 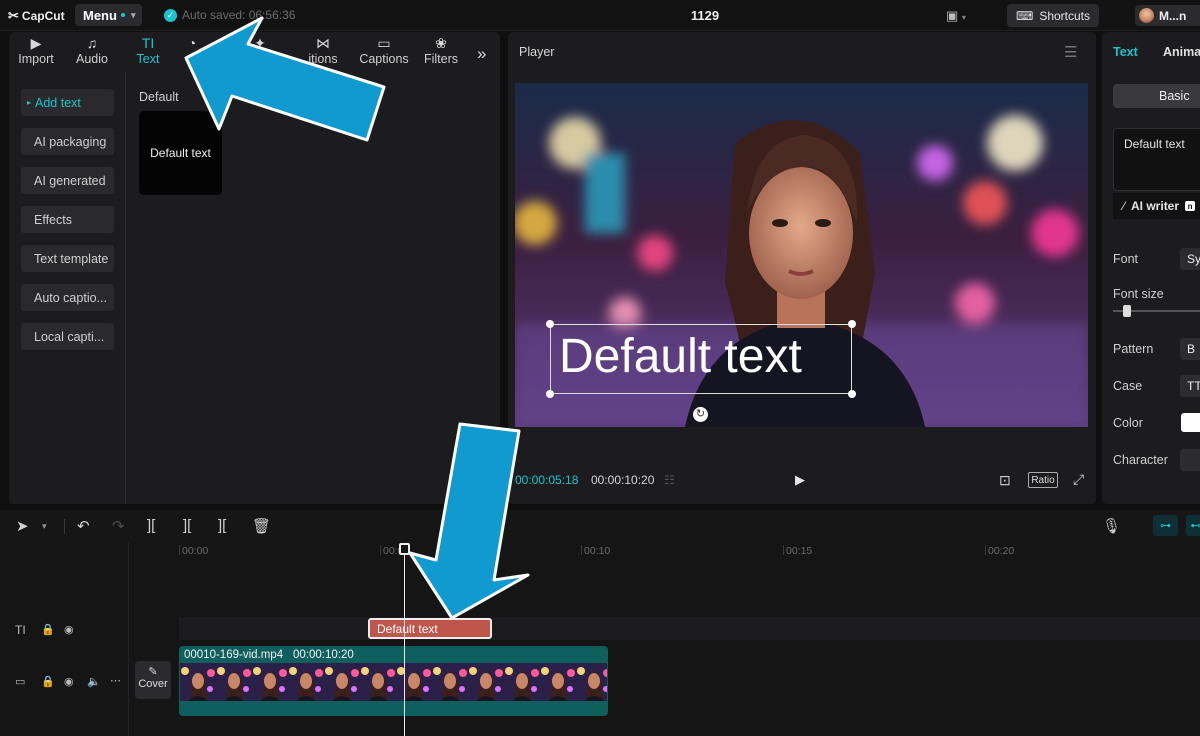 I want to click on shortcuts-button: ⌨ Shortcuts, so click(x=1053, y=15).